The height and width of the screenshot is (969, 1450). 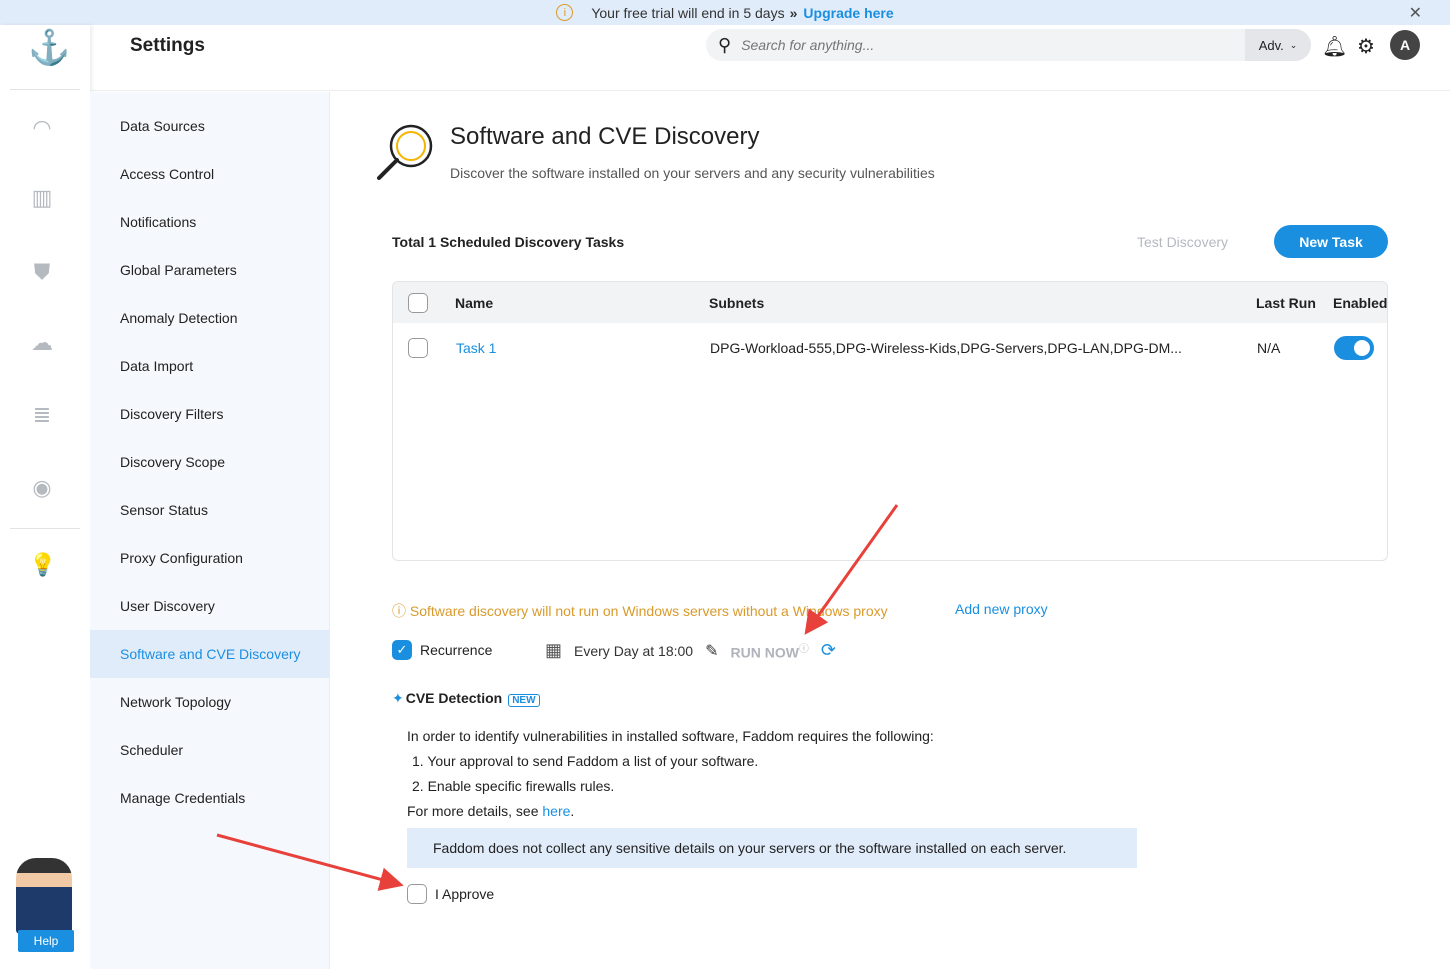 What do you see at coordinates (42, 488) in the screenshot?
I see `compass-icon: ◉` at bounding box center [42, 488].